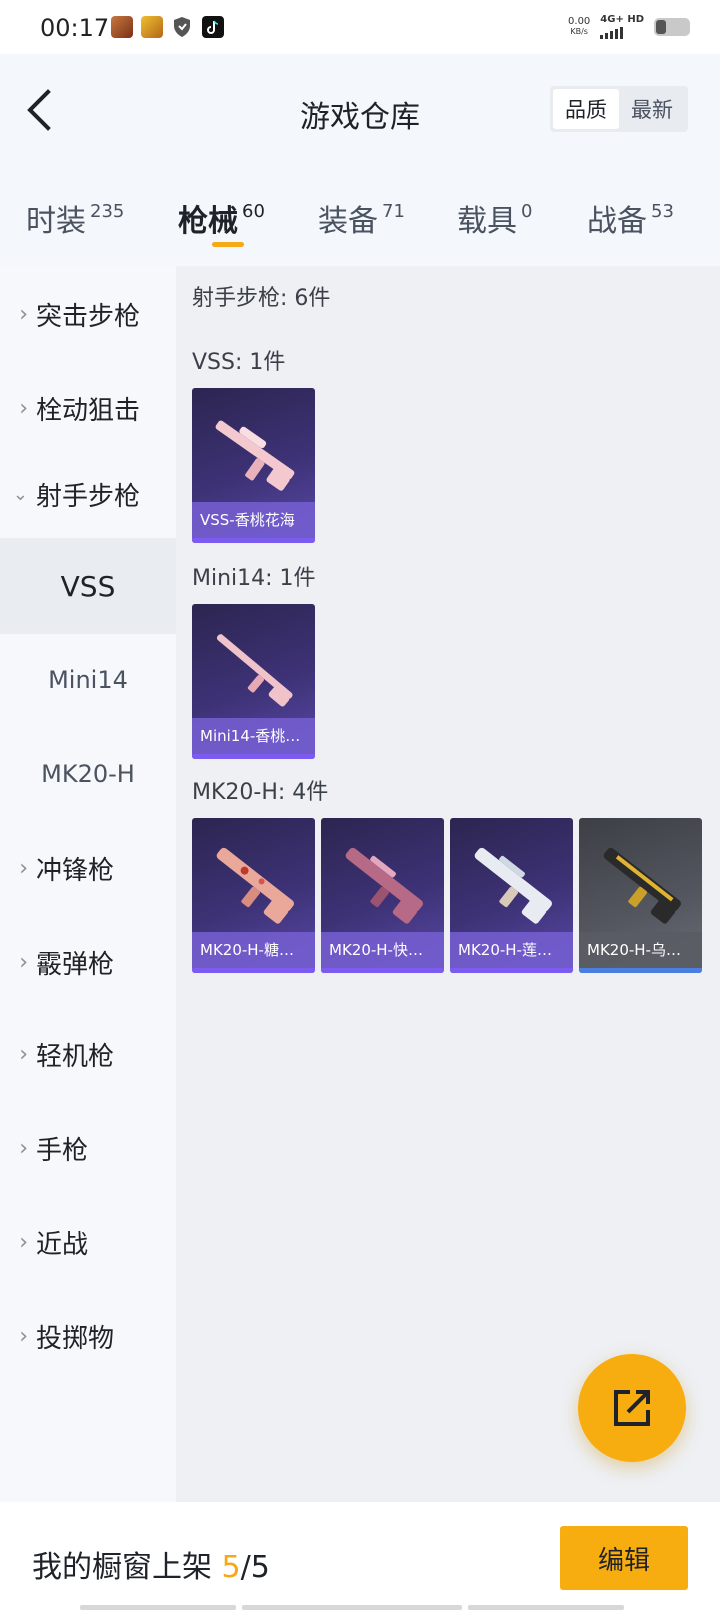 This screenshot has width=720, height=1612. I want to click on group-title: Mini14: 1件, so click(254, 578).